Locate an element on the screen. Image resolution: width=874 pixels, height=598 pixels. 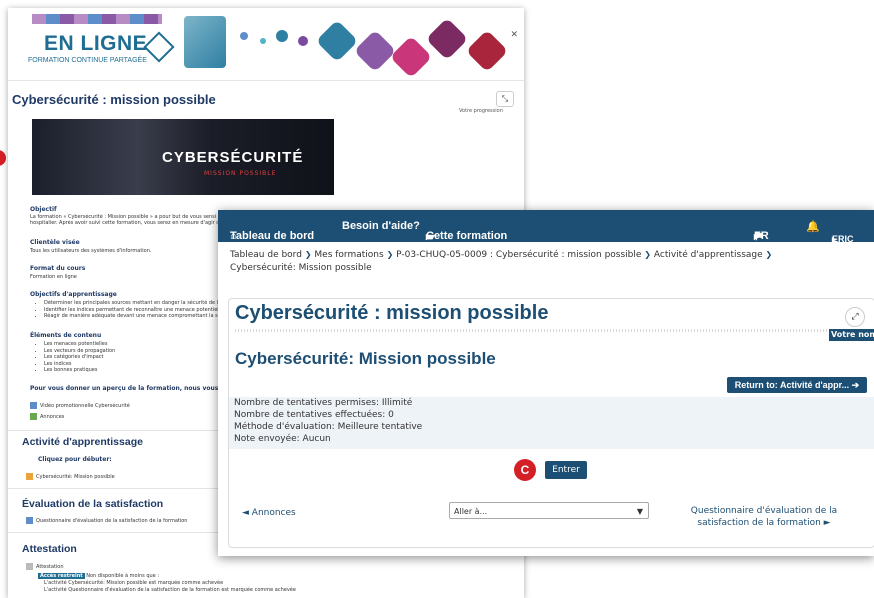
prev-activity-link: ◄ Annonces is located at coordinates (269, 513).